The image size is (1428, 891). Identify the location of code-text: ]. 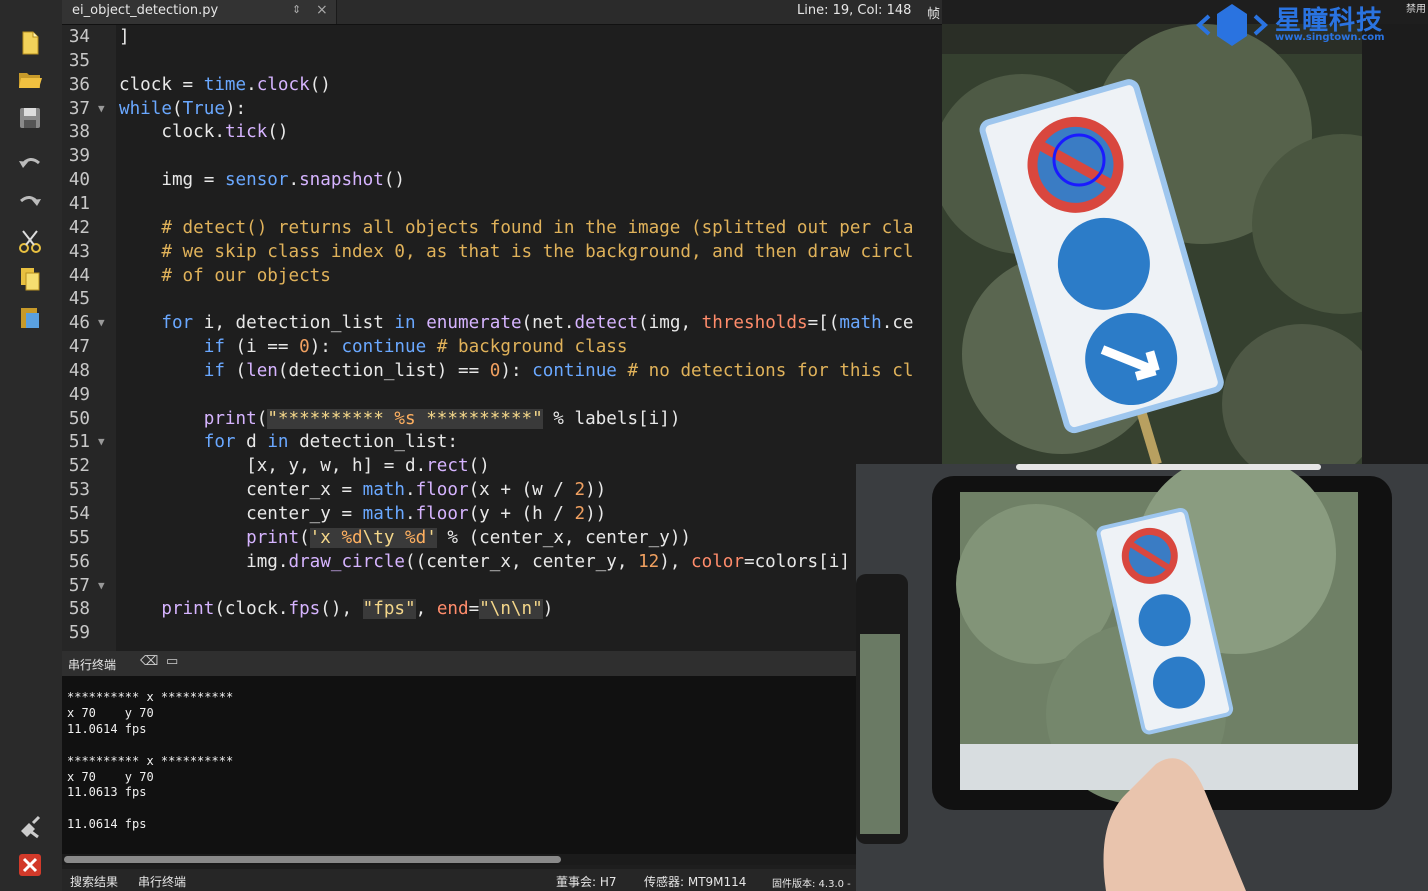
(124, 37).